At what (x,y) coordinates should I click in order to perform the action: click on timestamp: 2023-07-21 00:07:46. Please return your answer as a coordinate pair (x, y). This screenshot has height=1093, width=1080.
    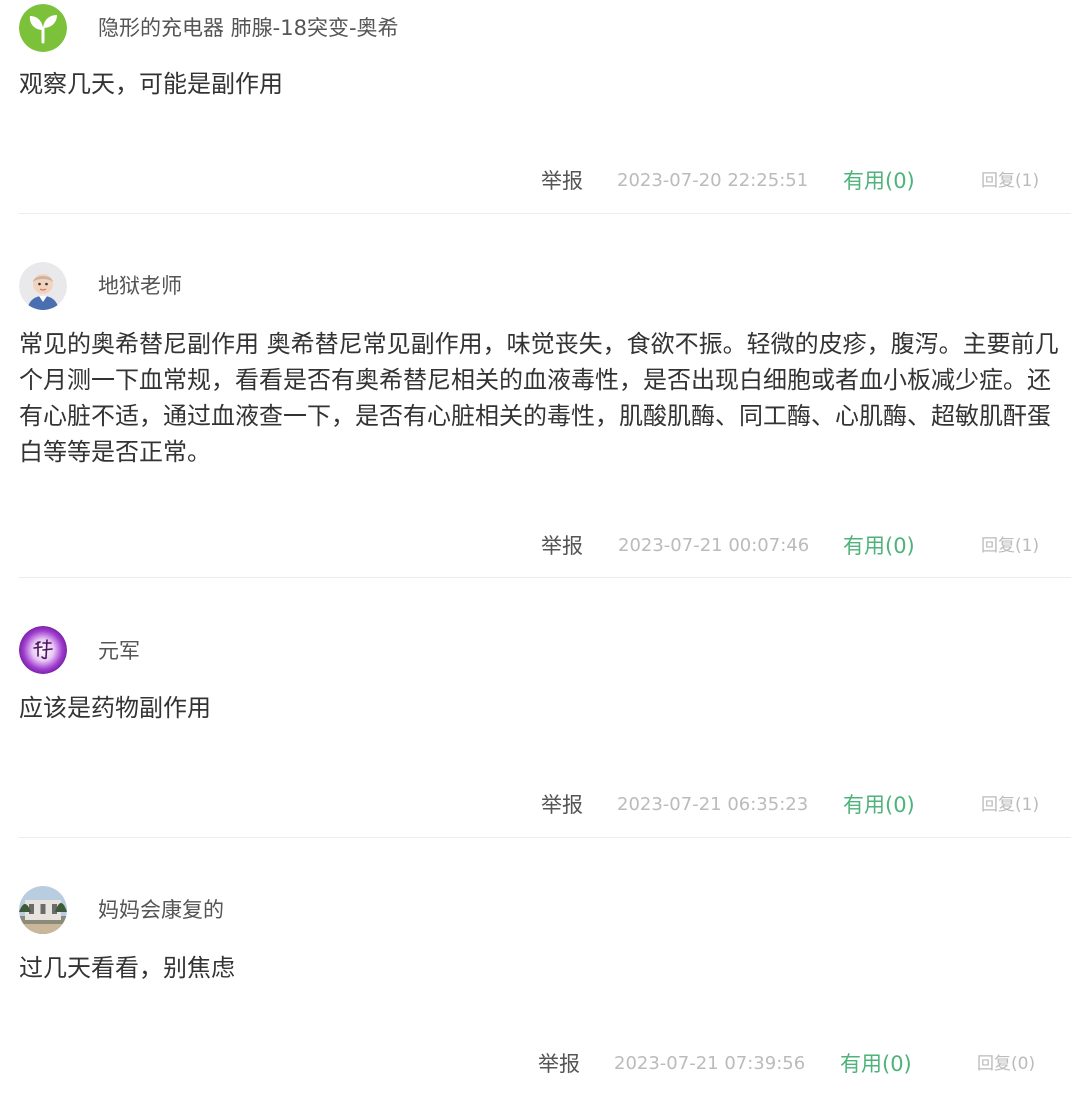
    Looking at the image, I should click on (714, 545).